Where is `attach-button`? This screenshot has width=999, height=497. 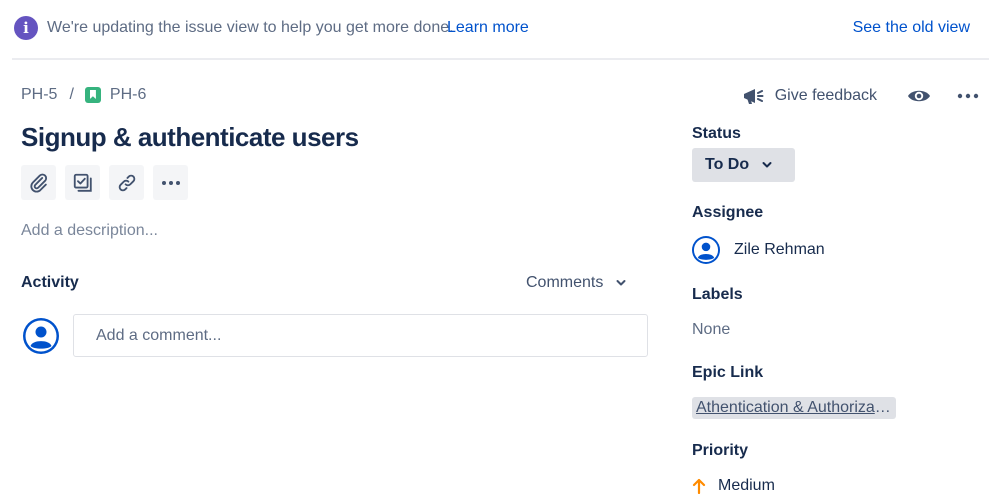
attach-button is located at coordinates (38, 182).